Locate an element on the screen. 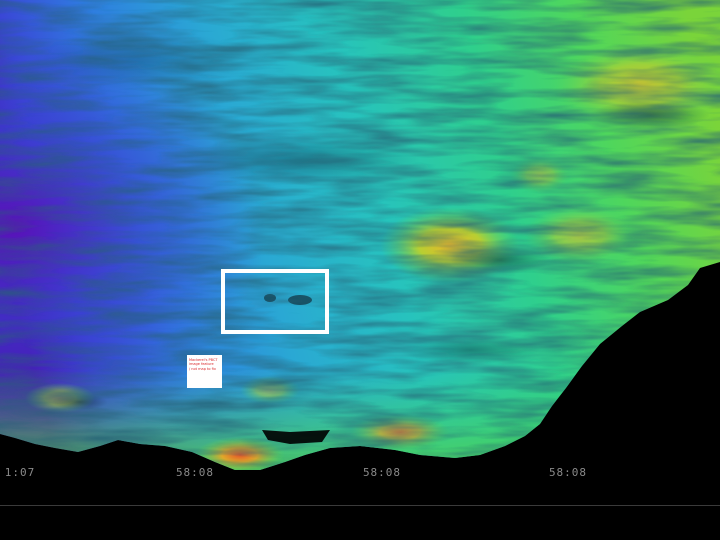 Image resolution: width=720 pixels, height=540 pixels. axis-tick-label: 1:07 is located at coordinates (20, 472).